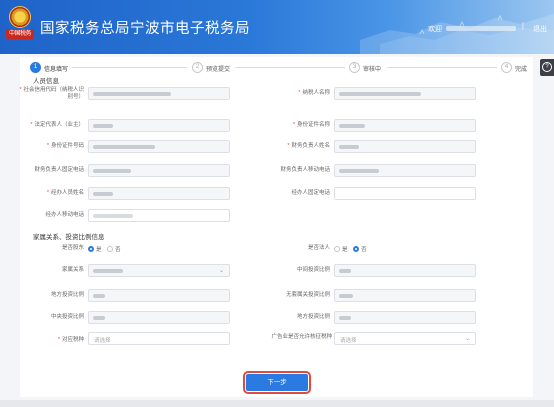 Image resolution: width=554 pixels, height=407 pixels. Describe the element at coordinates (102, 249) in the screenshot. I see `shareholder-radio-group: 是 否` at that location.